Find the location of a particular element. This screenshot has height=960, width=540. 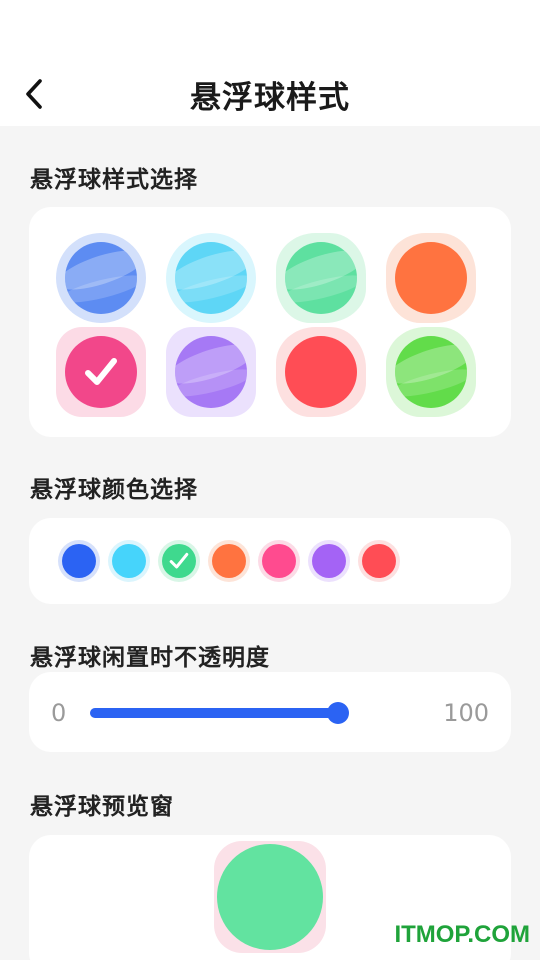

style-option-purple-swirl is located at coordinates (211, 372).